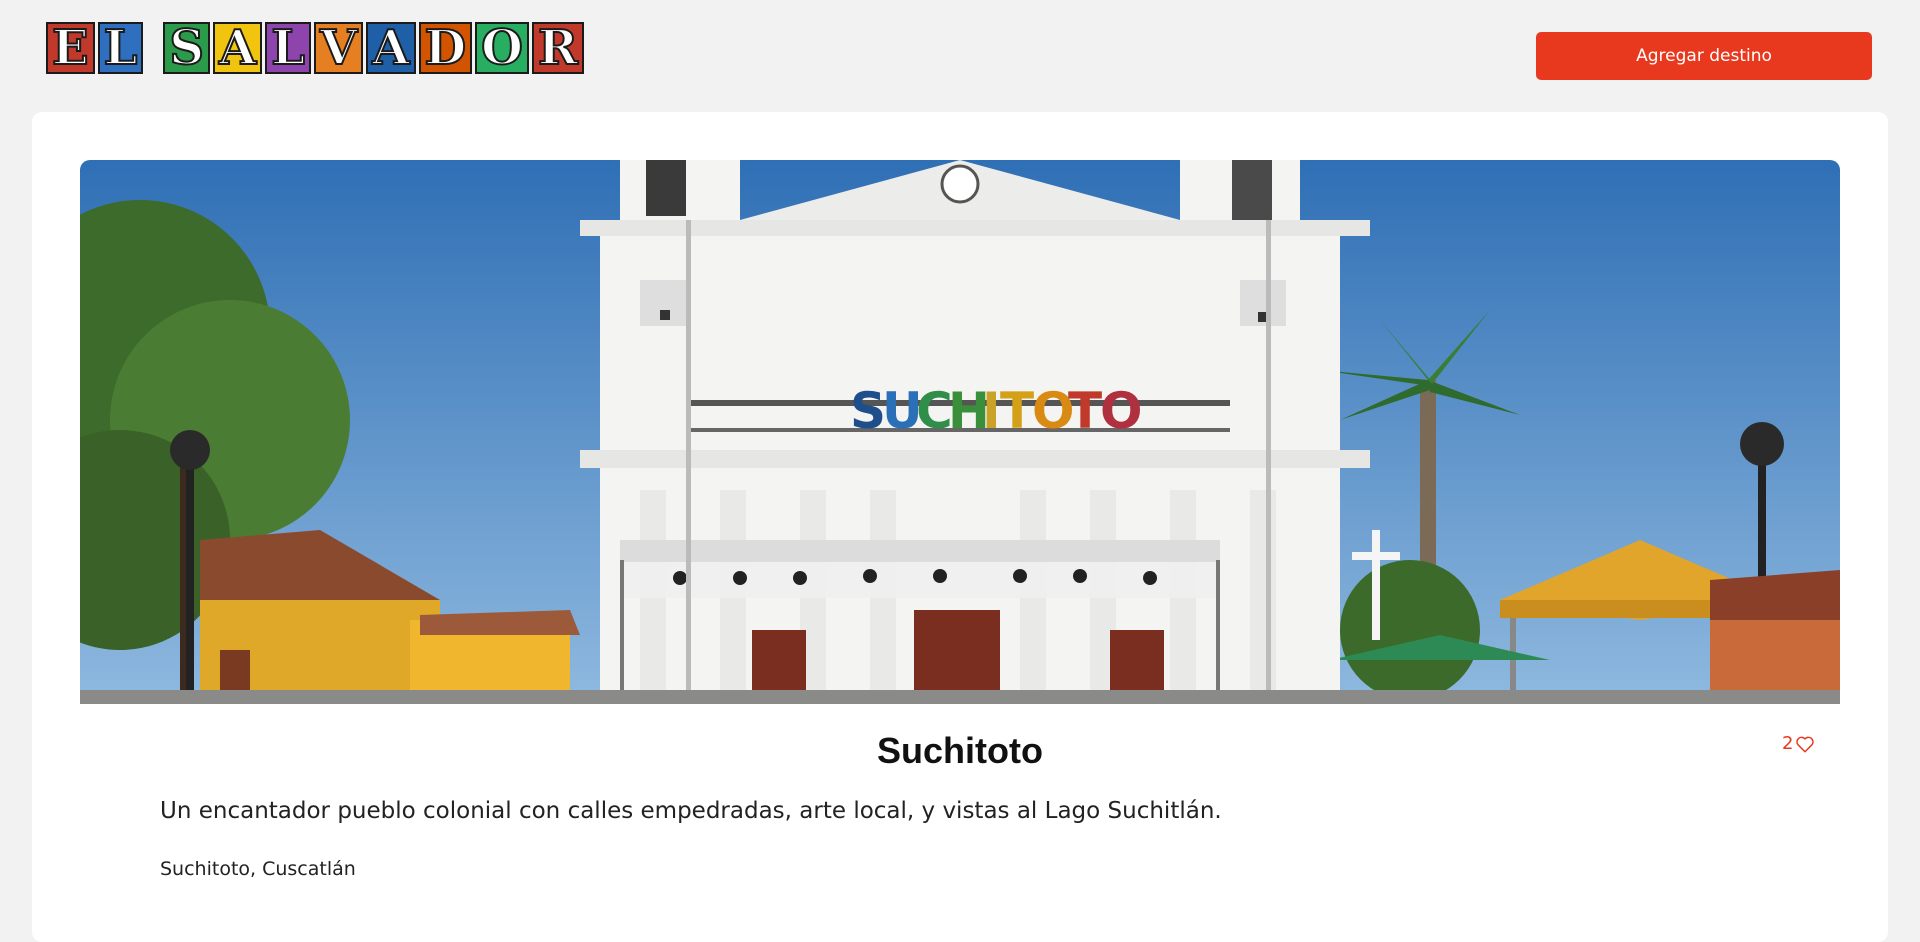 The image size is (1920, 942). Describe the element at coordinates (1788, 743) in the screenshot. I see `likes-count: 2` at that location.